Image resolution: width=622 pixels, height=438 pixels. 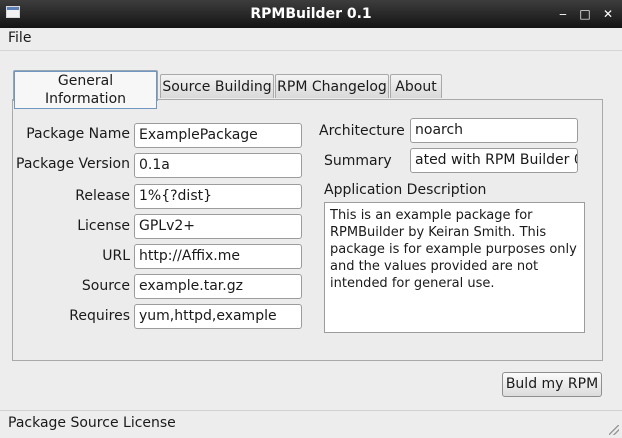 What do you see at coordinates (218, 316) in the screenshot?
I see `requires-field: yum,httpd,example` at bounding box center [218, 316].